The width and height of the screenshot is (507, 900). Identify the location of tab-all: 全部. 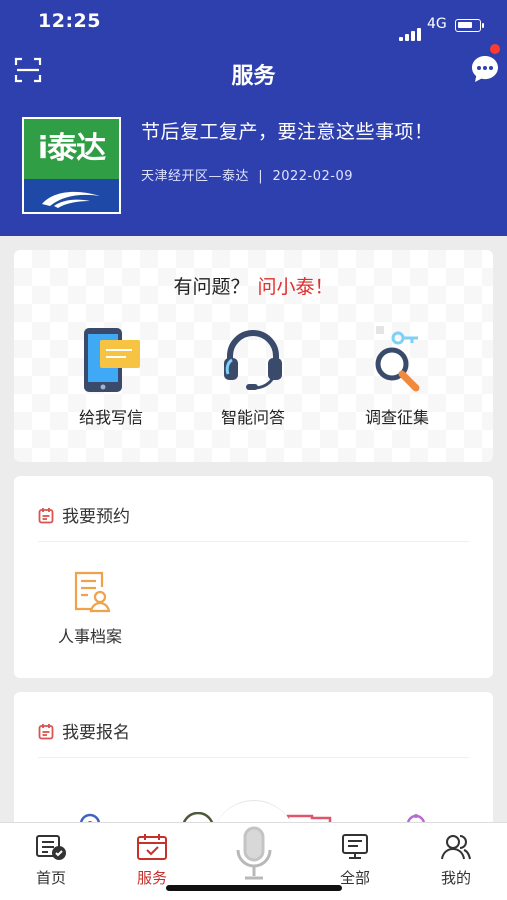
(355, 860).